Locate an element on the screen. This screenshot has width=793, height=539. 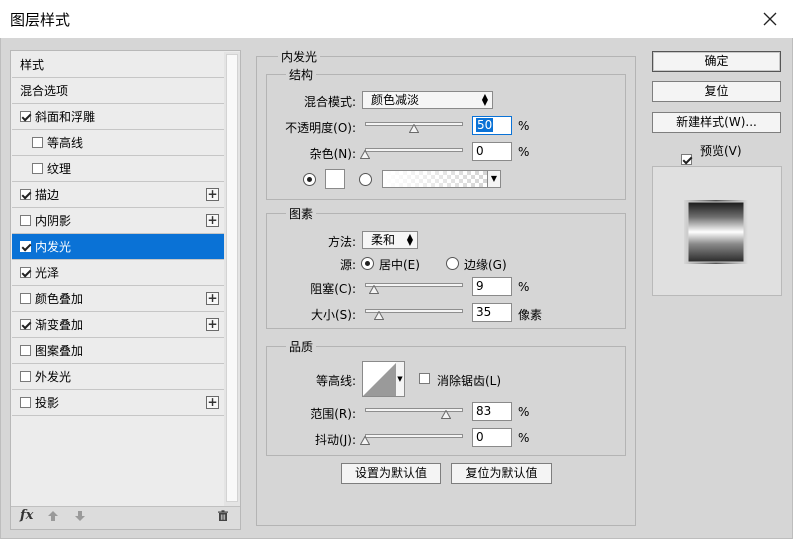
style-item: 混合选项 is located at coordinates (118, 91).